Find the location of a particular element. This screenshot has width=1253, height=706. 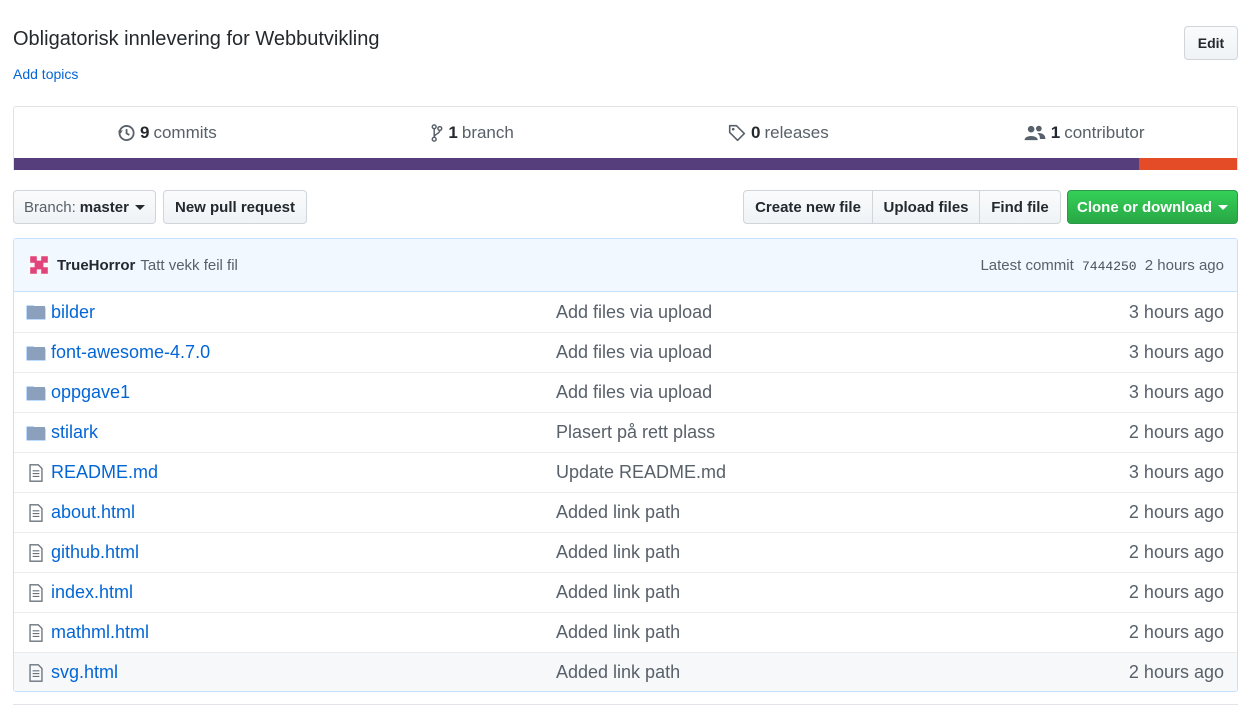

find-file-button: Find file is located at coordinates (1020, 207).